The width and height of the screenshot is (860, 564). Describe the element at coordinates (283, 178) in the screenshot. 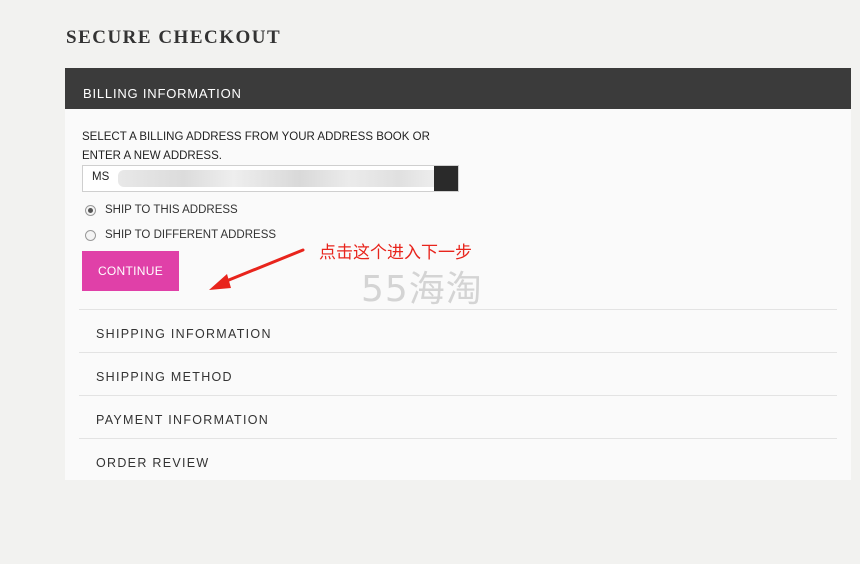

I see `redacted-address` at that location.